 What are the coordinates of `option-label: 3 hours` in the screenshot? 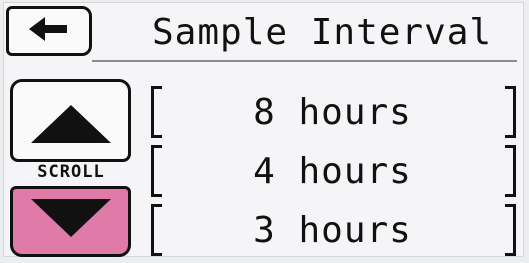 It's located at (332, 230).